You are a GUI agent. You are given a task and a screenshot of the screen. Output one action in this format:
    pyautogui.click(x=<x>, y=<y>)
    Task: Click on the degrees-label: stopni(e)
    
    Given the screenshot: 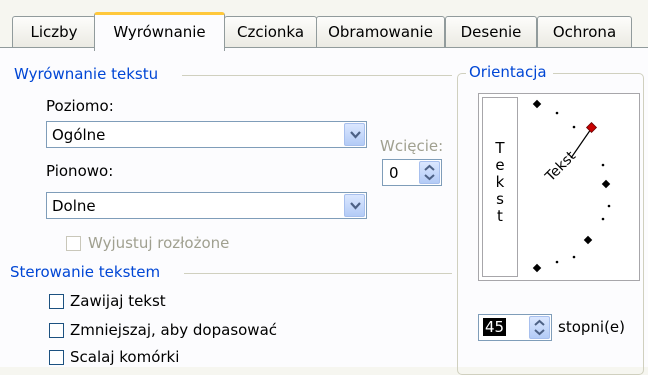 What is the action you would take?
    pyautogui.click(x=592, y=327)
    